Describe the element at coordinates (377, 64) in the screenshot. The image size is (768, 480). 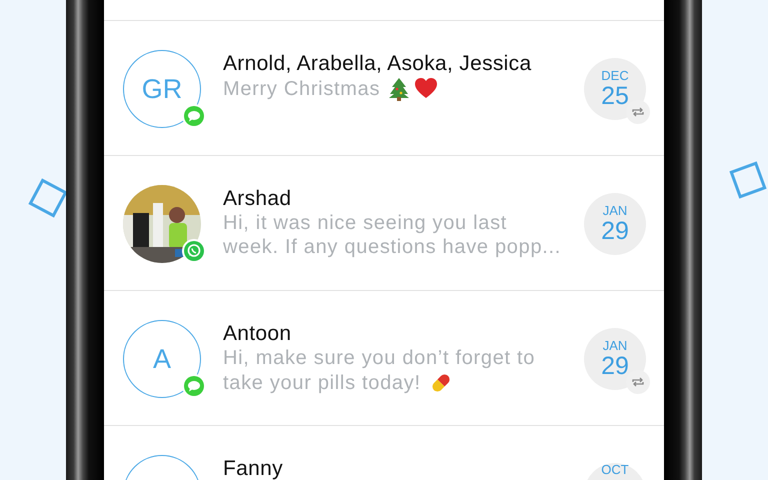
I see `contact-name: Arnold, Arabella, Asoka, Jessica` at that location.